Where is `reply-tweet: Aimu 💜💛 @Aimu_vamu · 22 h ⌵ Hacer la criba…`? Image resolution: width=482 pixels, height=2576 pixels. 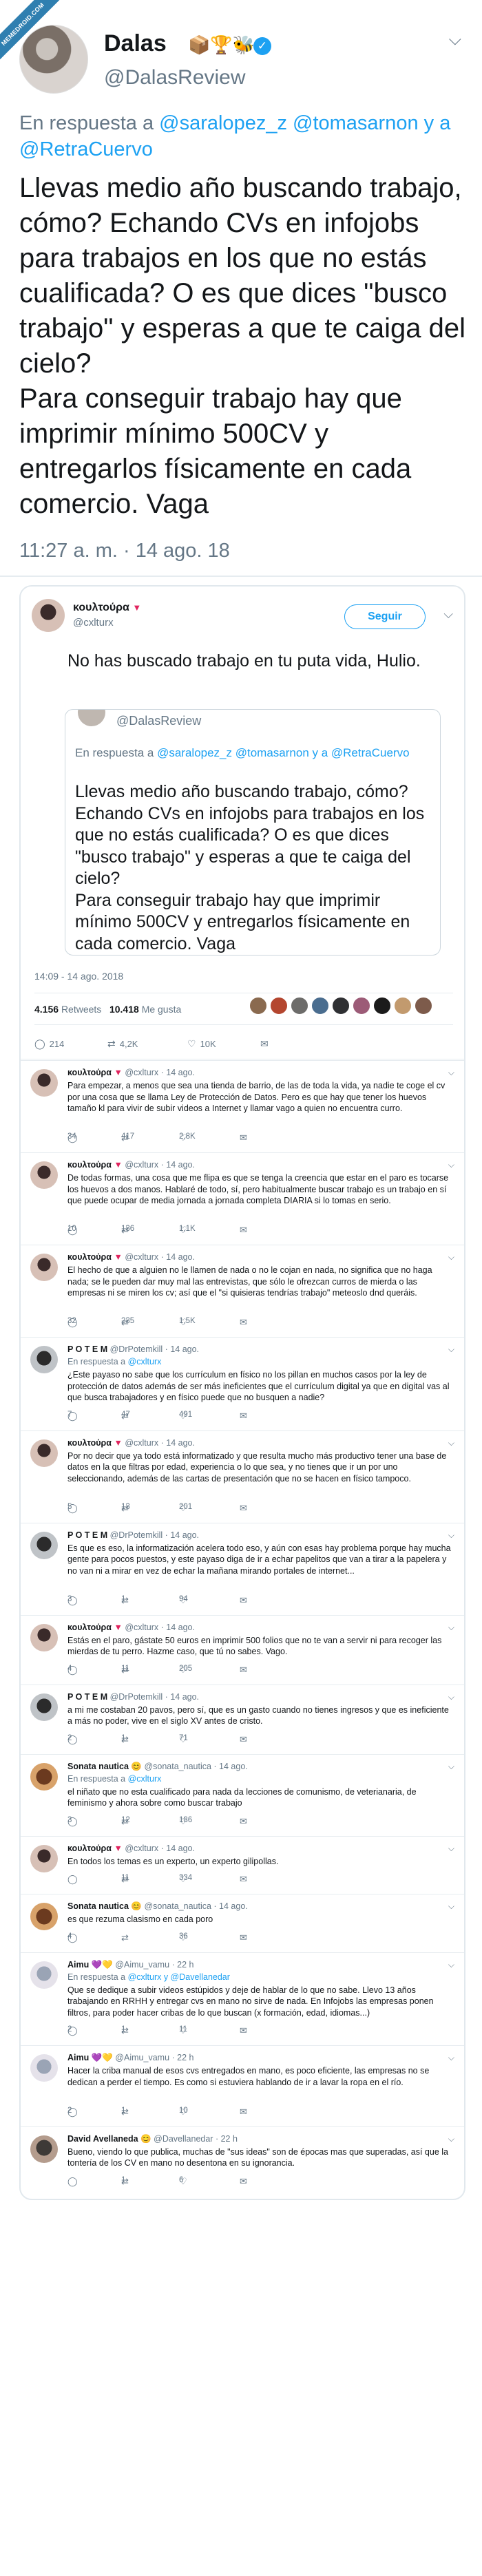 reply-tweet: Aimu 💜💛 @Aimu_vamu · 22 h ⌵ Hacer la criba… is located at coordinates (242, 2085).